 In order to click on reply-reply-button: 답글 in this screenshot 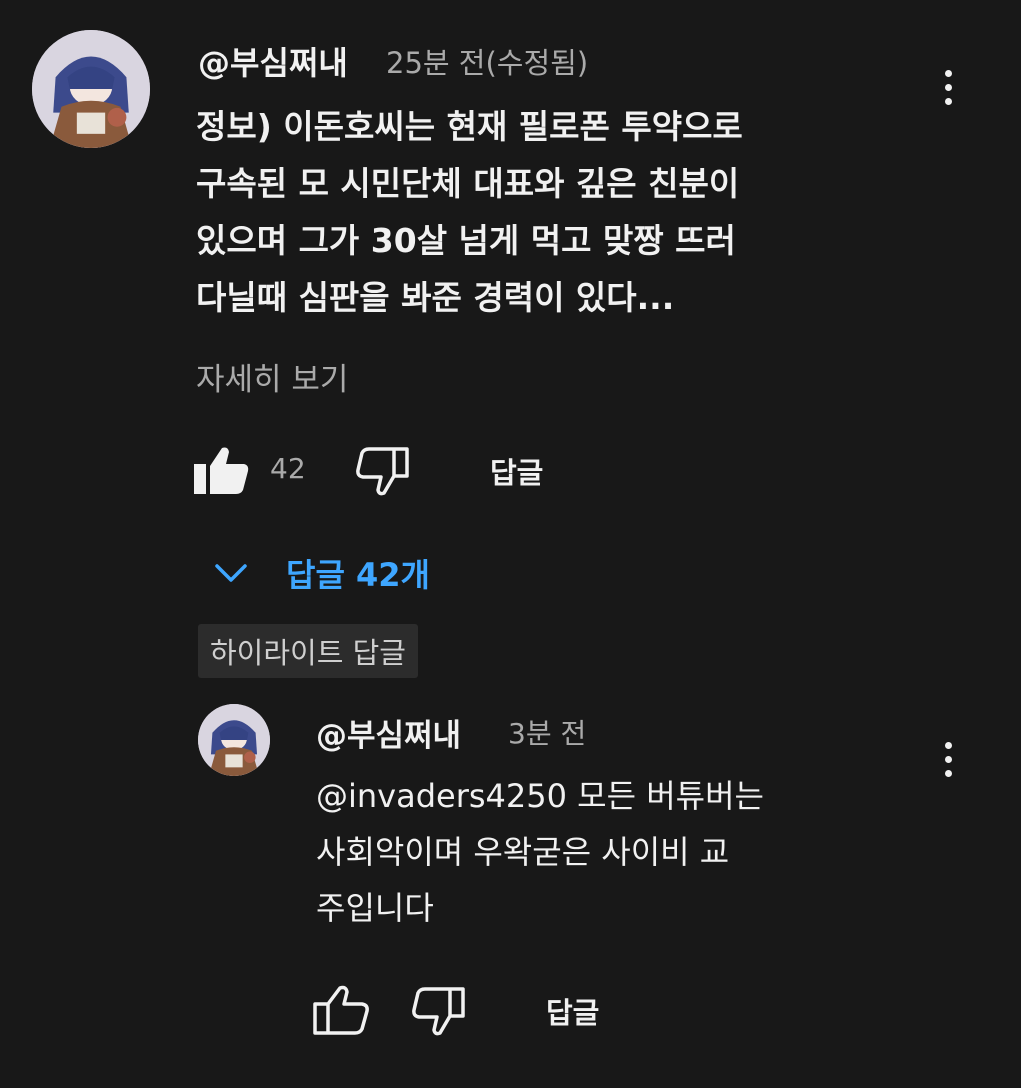, I will do `click(572, 1011)`.